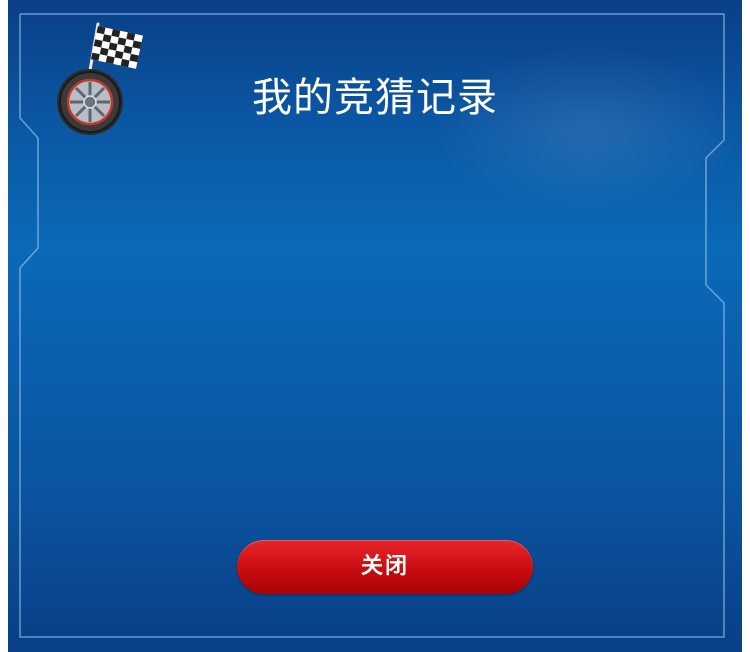 The image size is (750, 652). I want to click on dialog-title: 我的竞猜记录, so click(375, 98).